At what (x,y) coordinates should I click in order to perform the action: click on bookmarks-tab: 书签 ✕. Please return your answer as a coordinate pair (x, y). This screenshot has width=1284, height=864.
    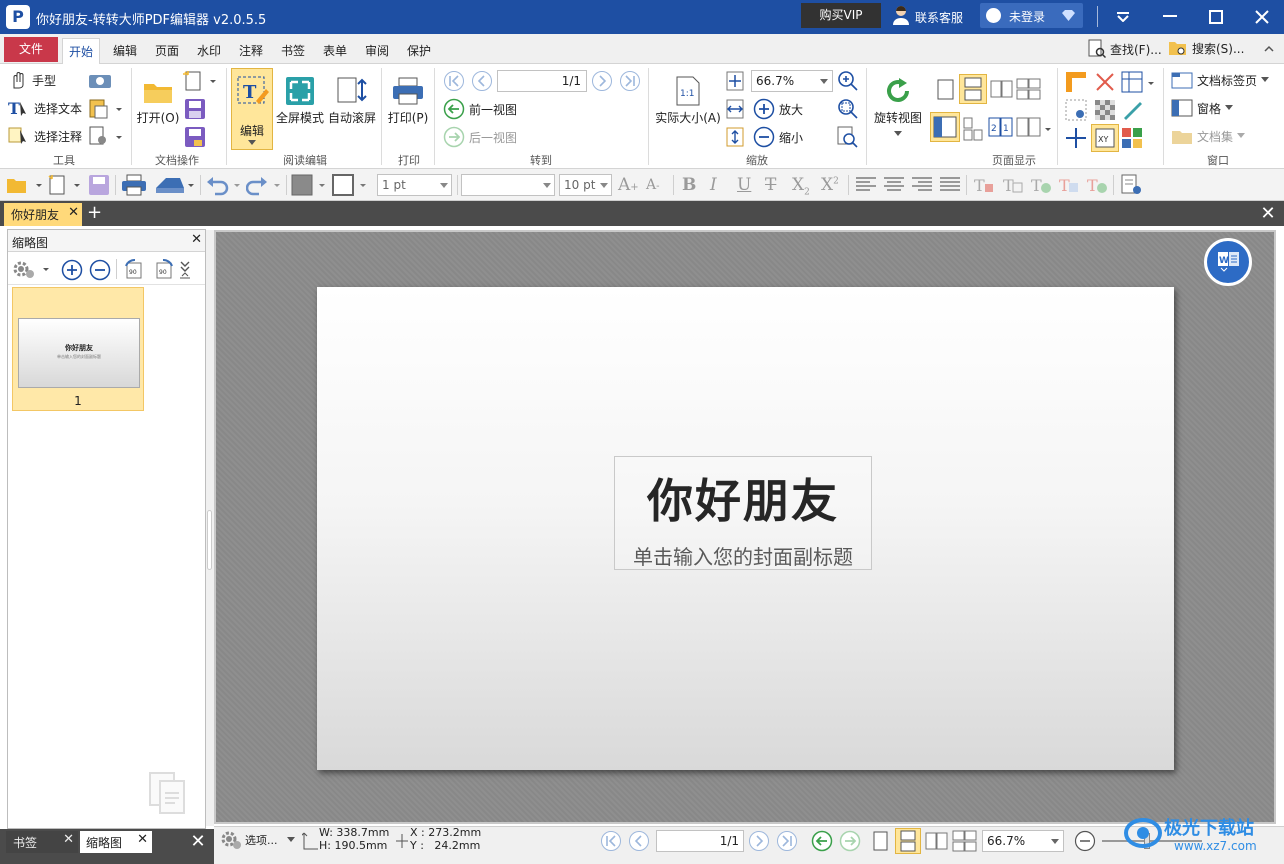
    Looking at the image, I should click on (42, 842).